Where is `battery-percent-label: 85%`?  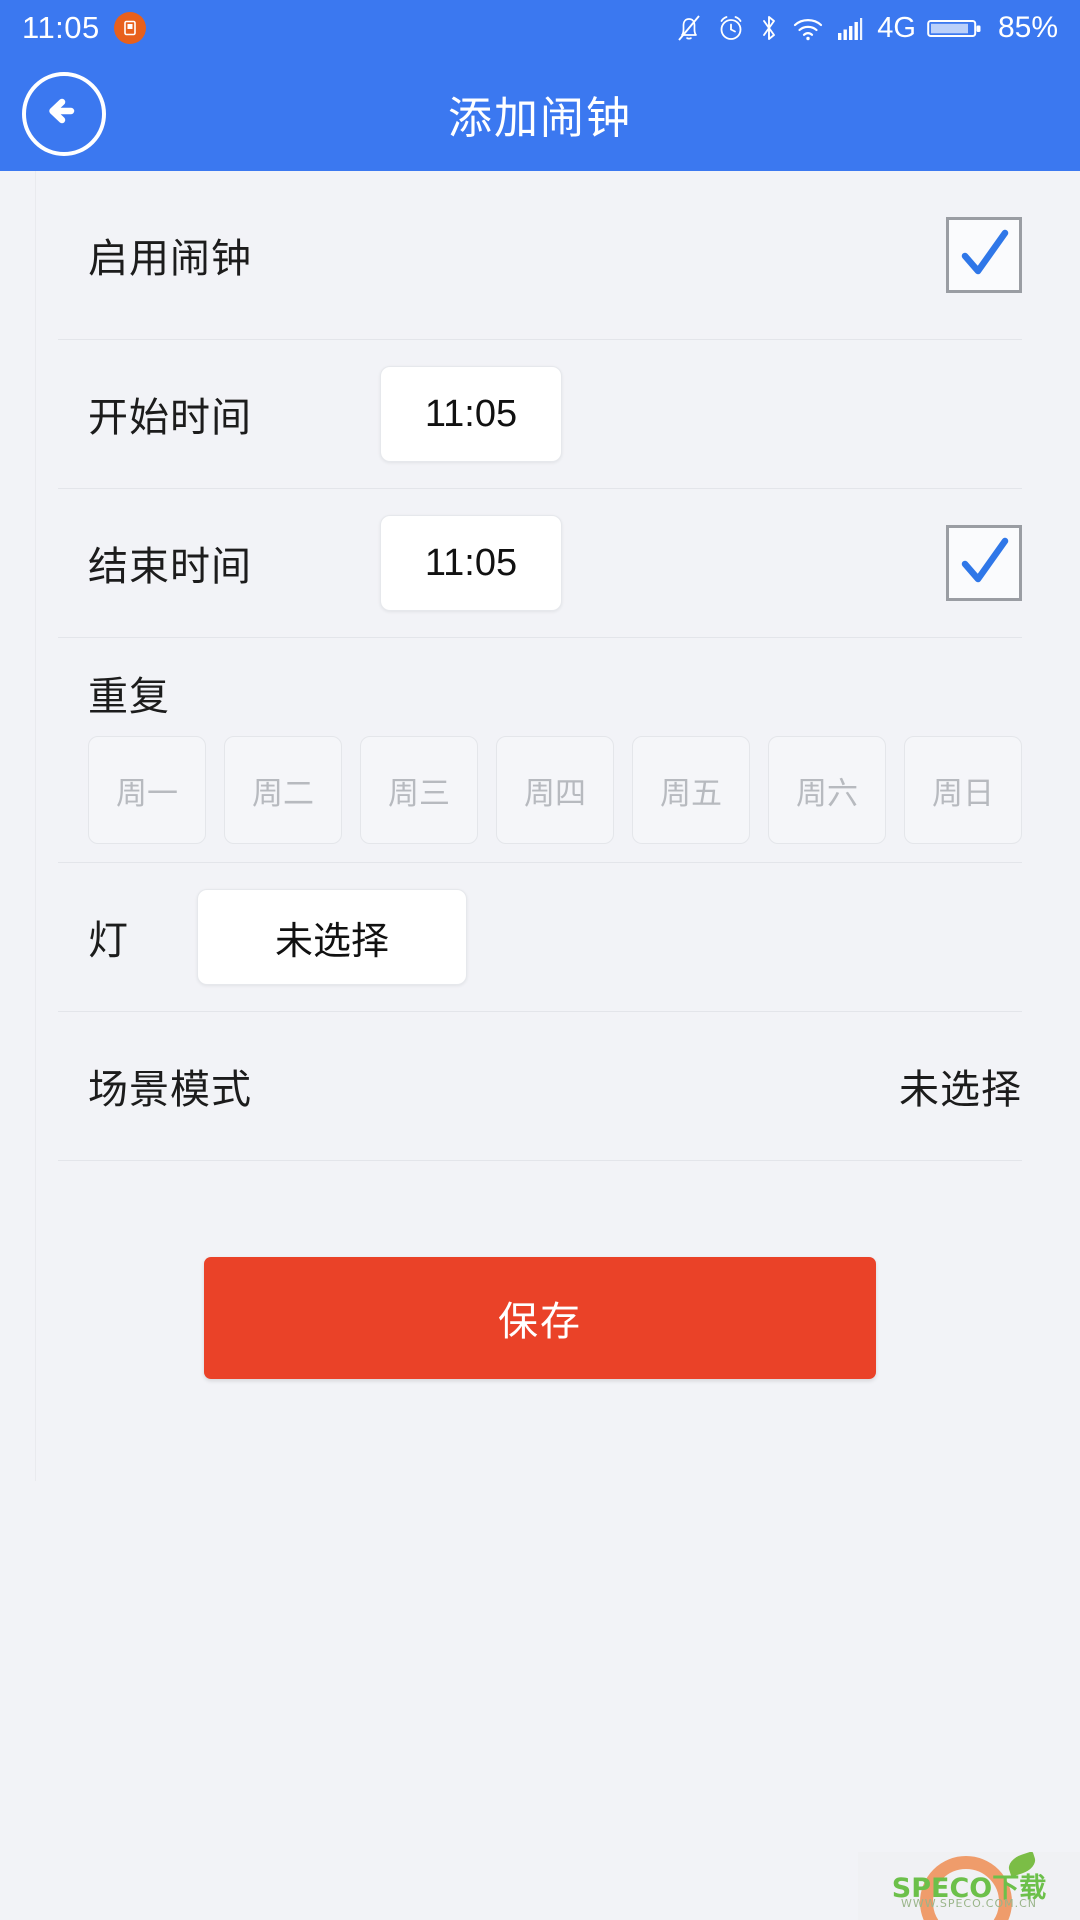 battery-percent-label: 85% is located at coordinates (1027, 27).